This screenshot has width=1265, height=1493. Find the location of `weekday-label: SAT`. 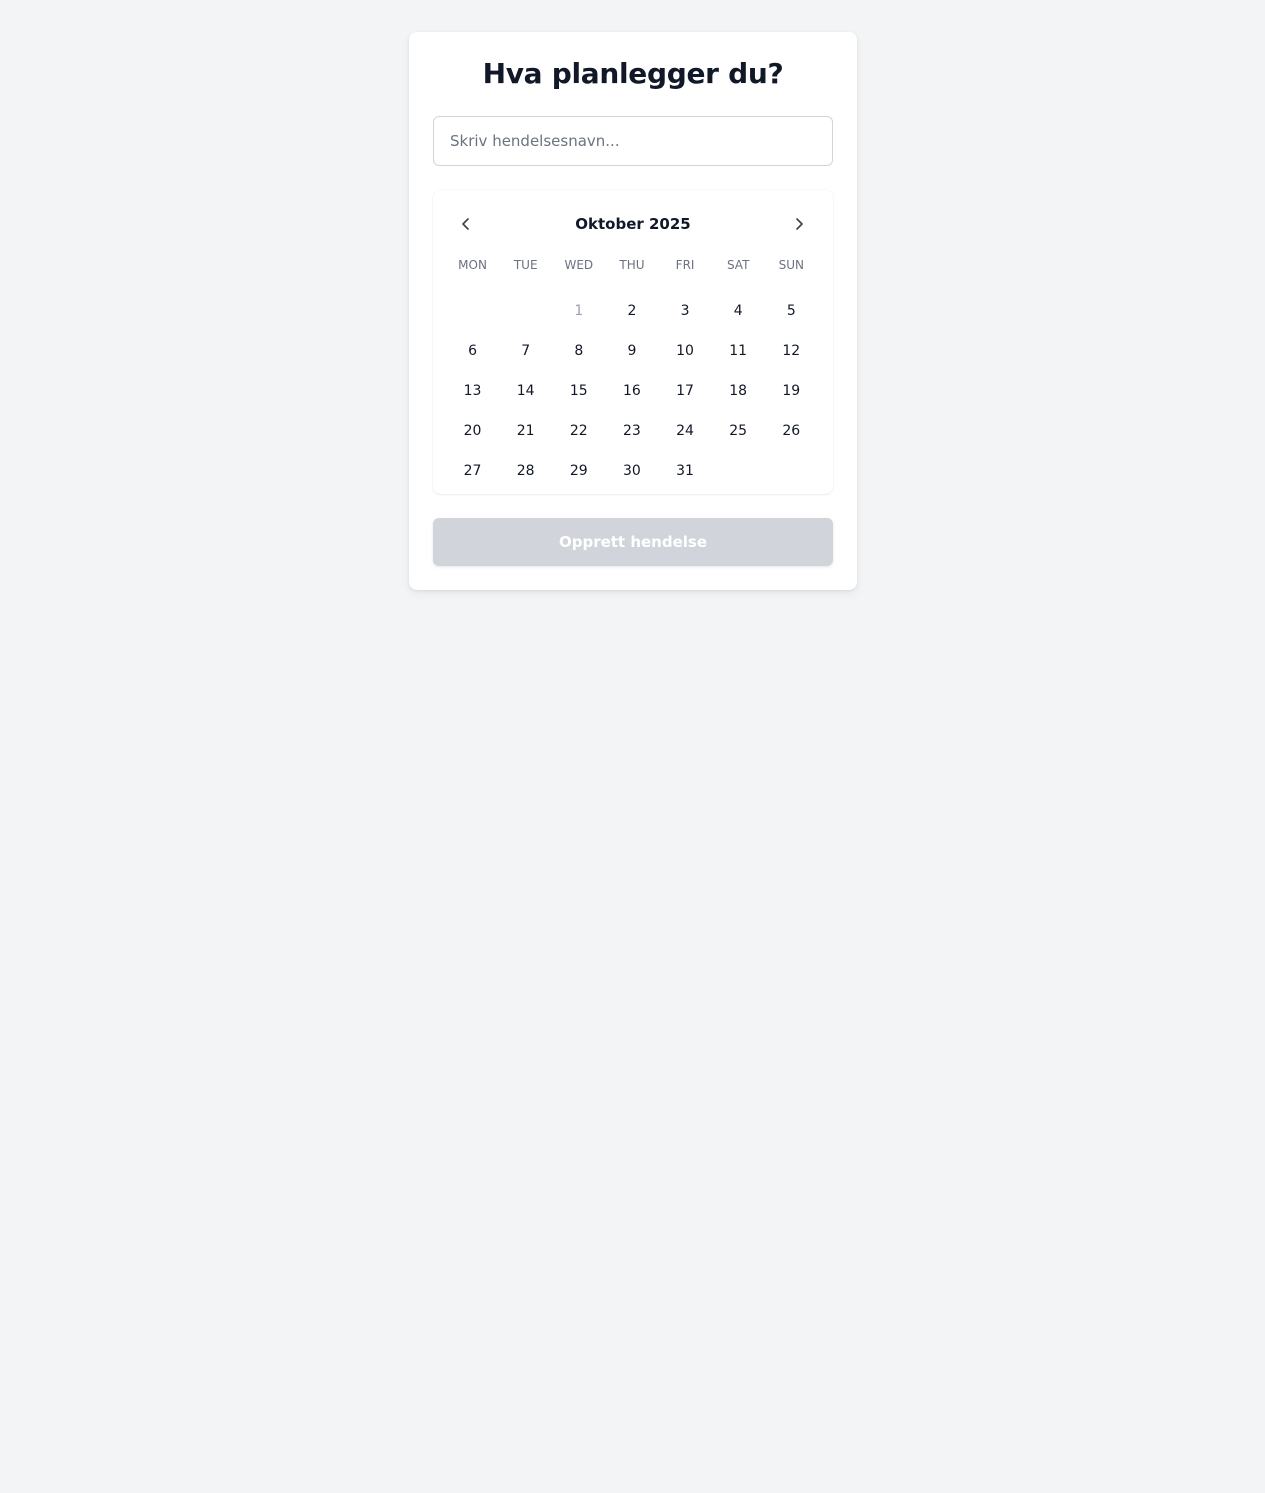

weekday-label: SAT is located at coordinates (738, 265).